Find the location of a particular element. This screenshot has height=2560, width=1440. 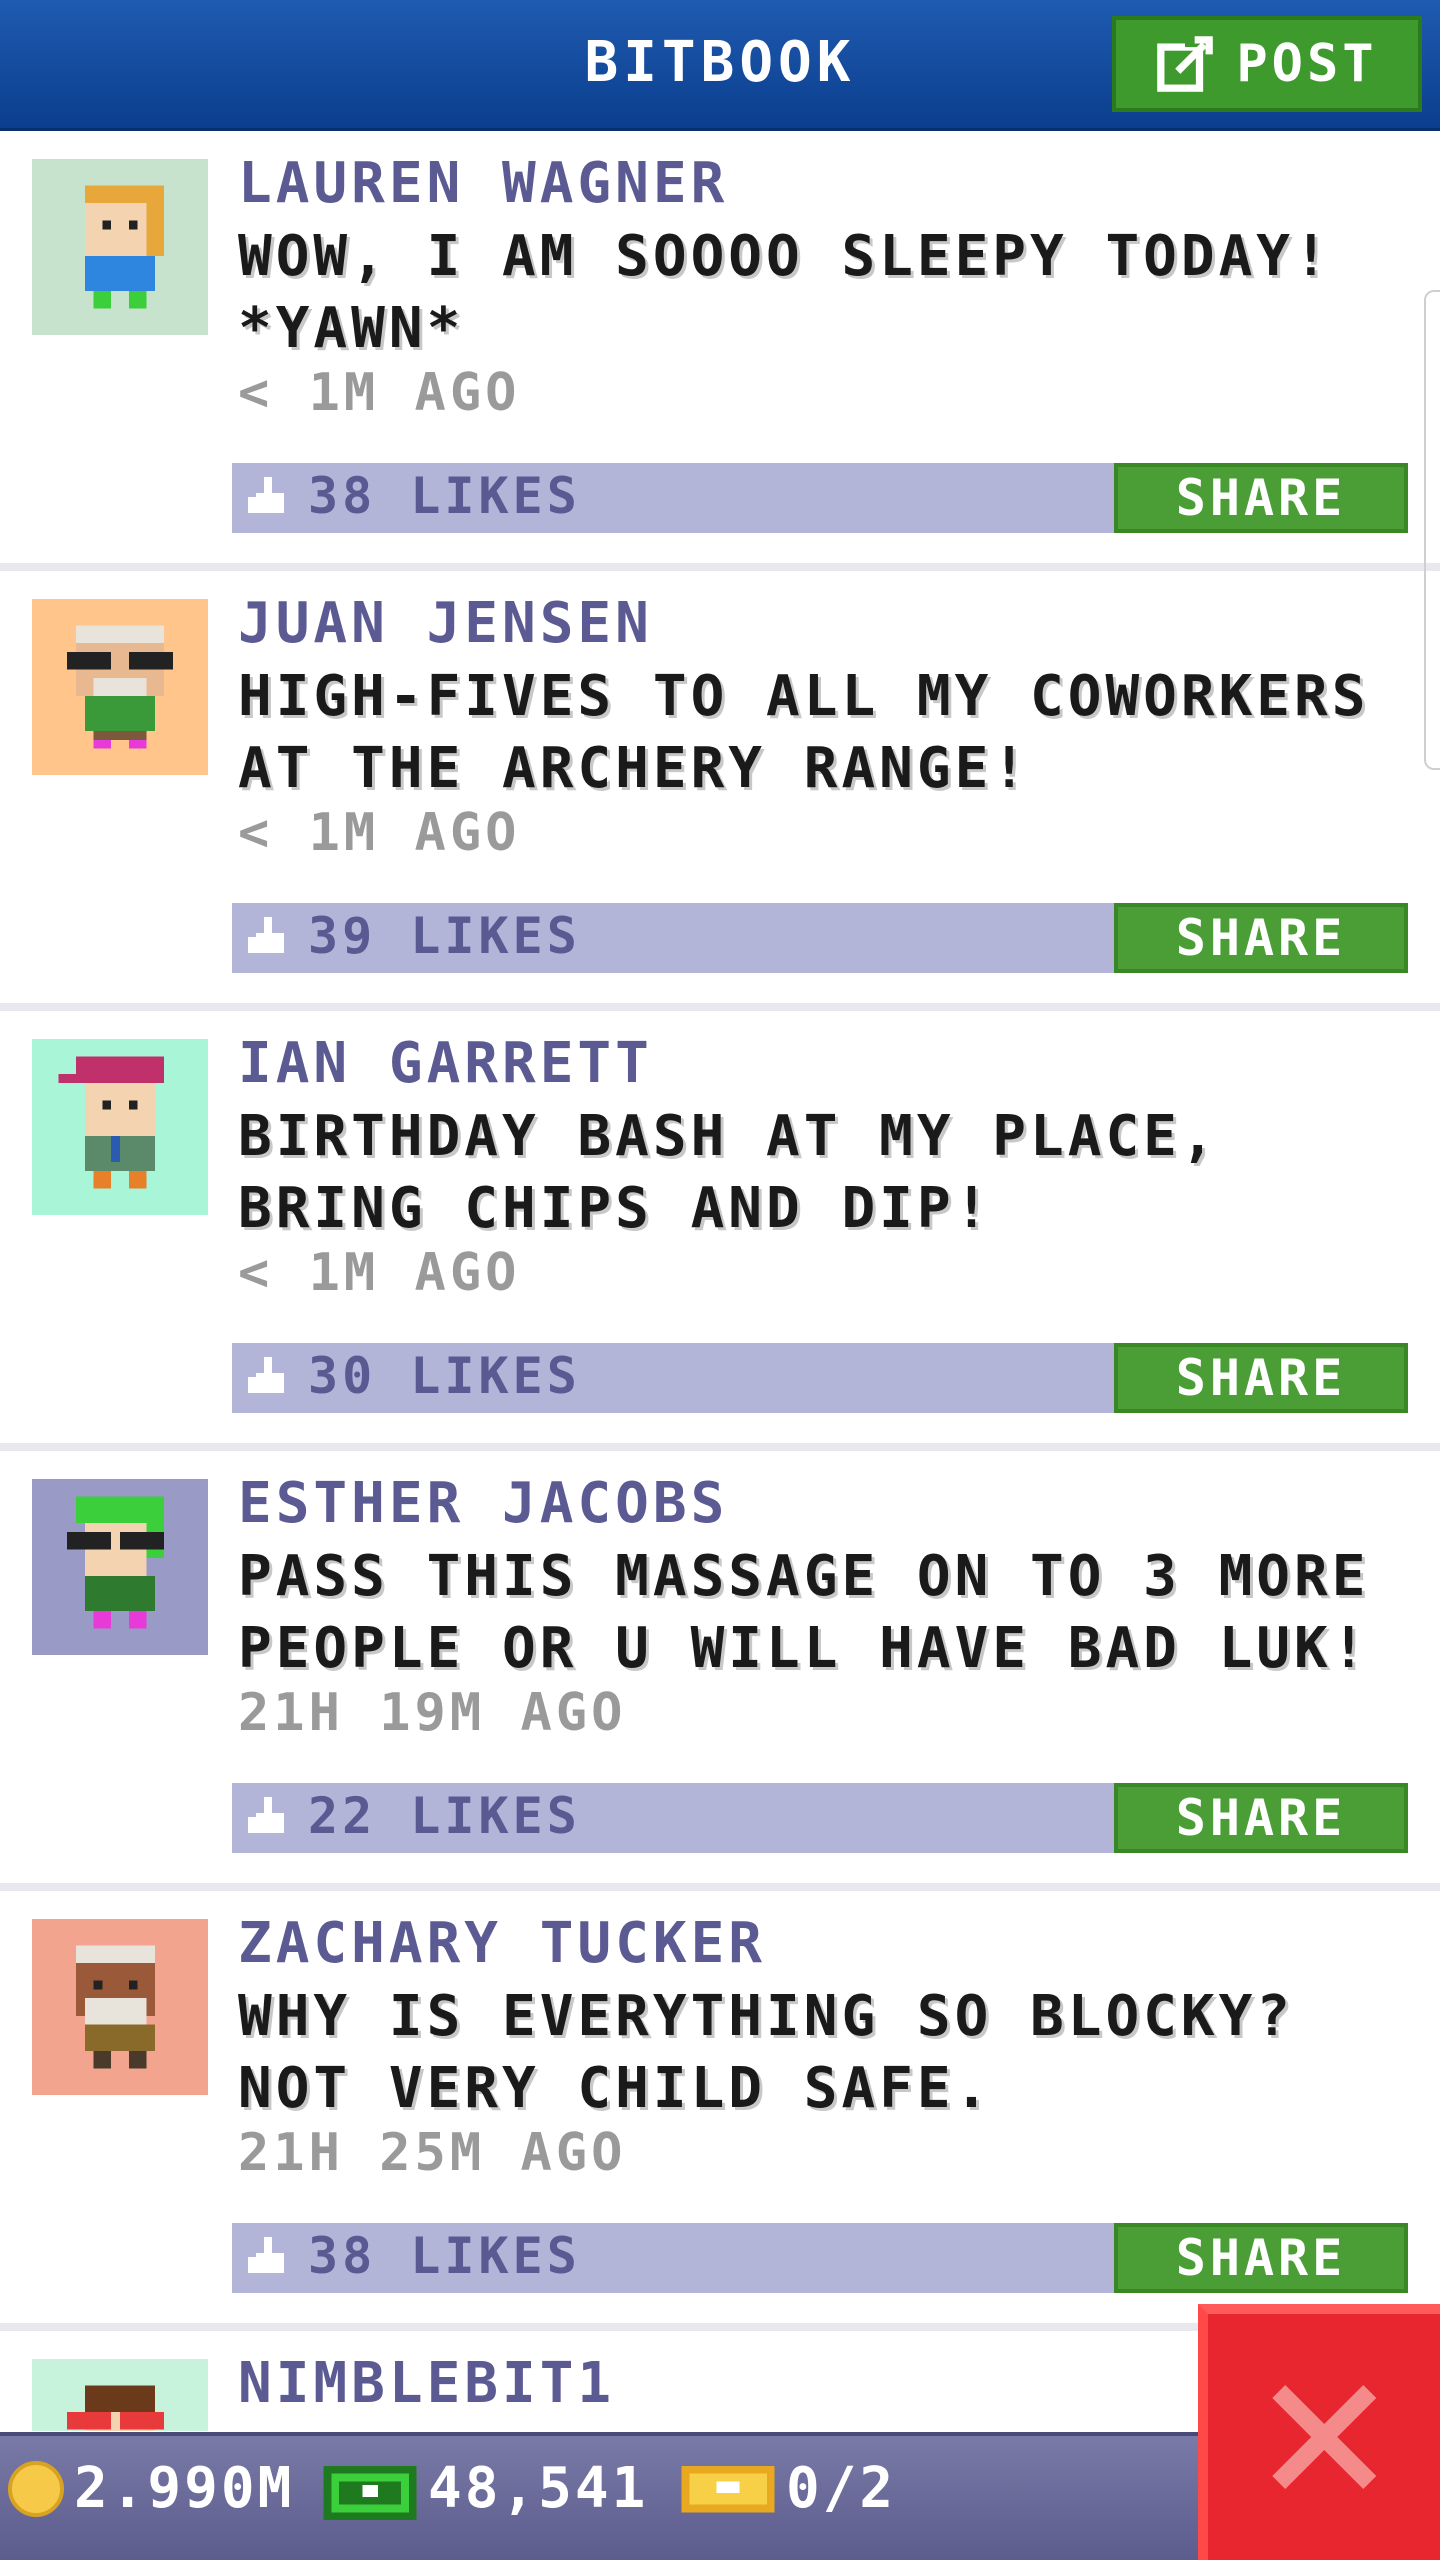

likes-count: 30 LIKES is located at coordinates (444, 1376).